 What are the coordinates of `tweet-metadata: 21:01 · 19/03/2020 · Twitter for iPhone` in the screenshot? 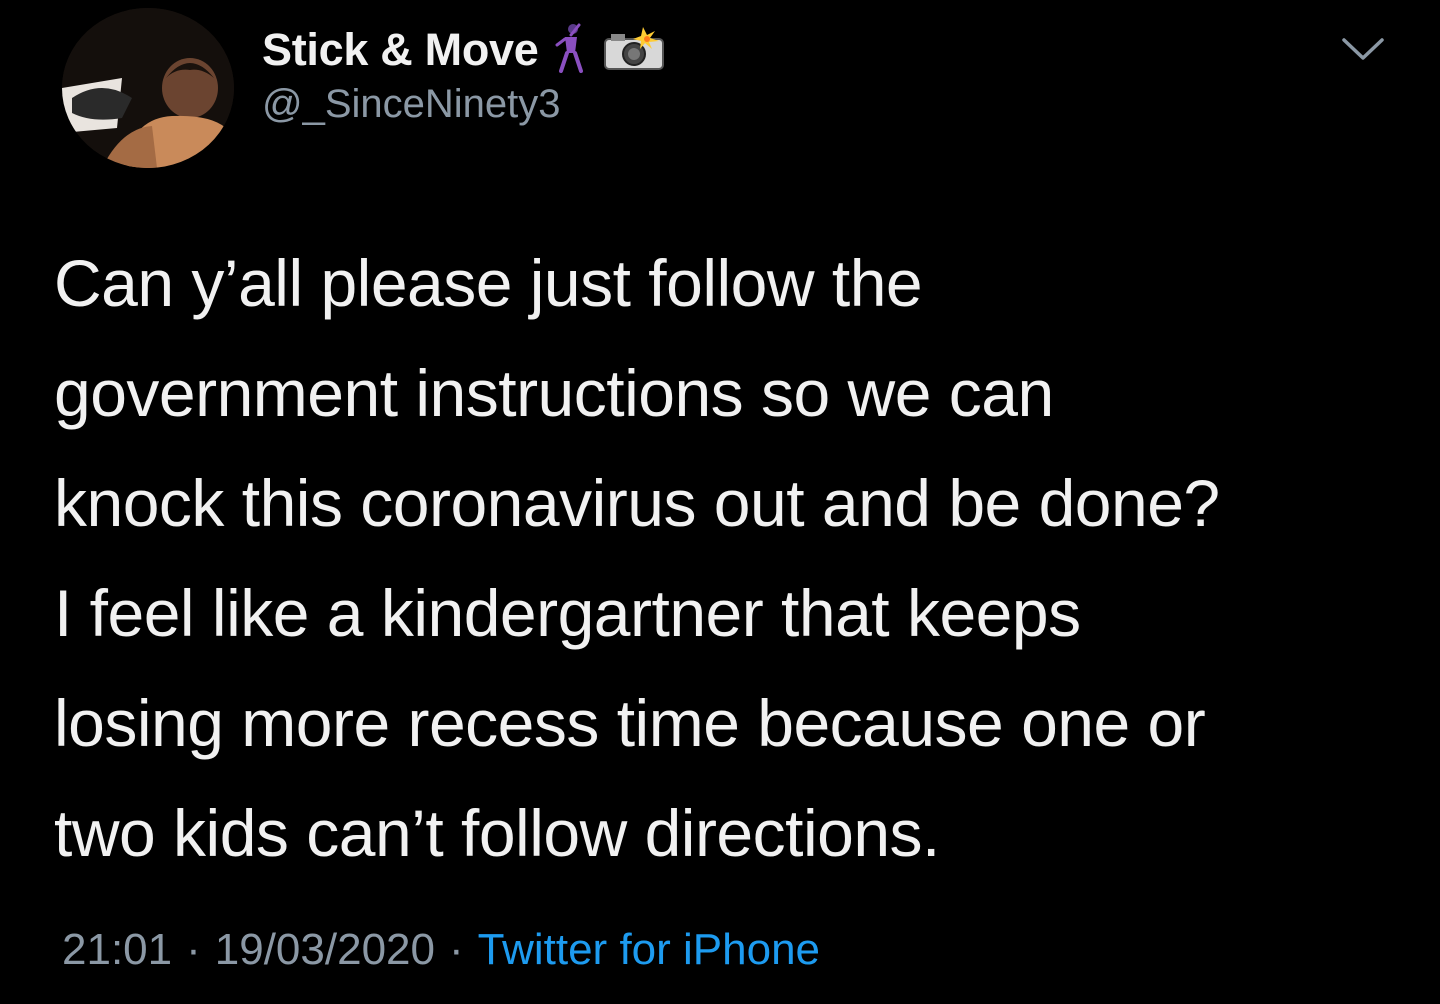 It's located at (441, 950).